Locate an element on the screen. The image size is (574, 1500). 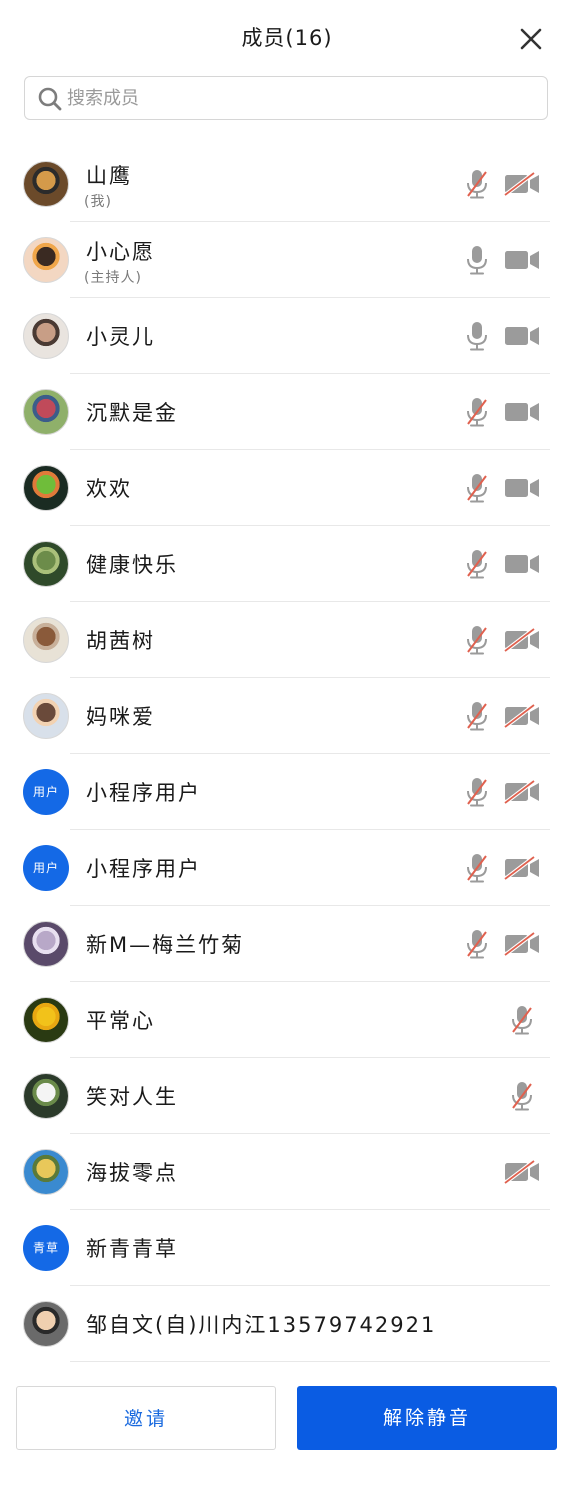
unmute-all-button: 解除静音 is located at coordinates (427, 1418).